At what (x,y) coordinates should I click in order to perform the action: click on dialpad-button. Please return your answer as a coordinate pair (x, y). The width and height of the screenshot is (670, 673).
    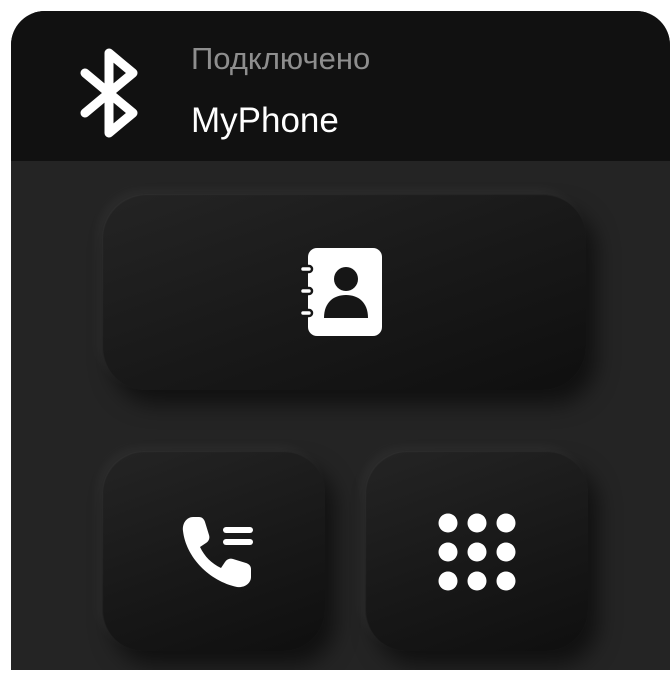
    Looking at the image, I should click on (476, 551).